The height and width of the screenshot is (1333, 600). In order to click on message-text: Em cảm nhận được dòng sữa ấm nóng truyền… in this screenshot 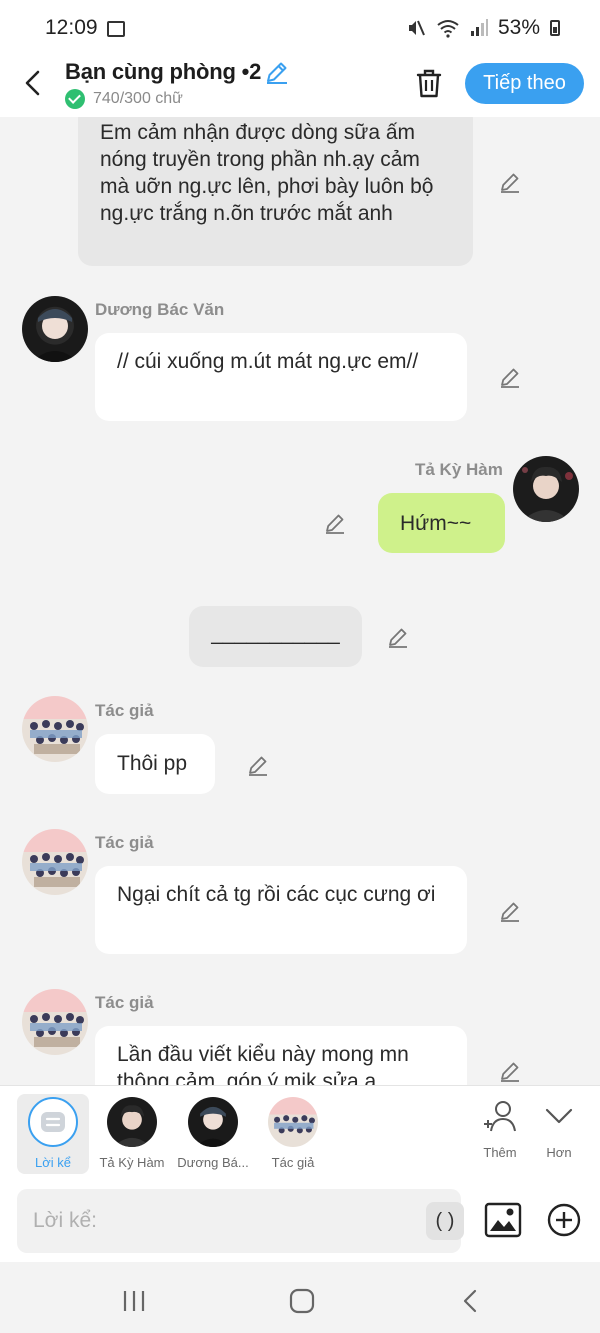, I will do `click(267, 173)`.